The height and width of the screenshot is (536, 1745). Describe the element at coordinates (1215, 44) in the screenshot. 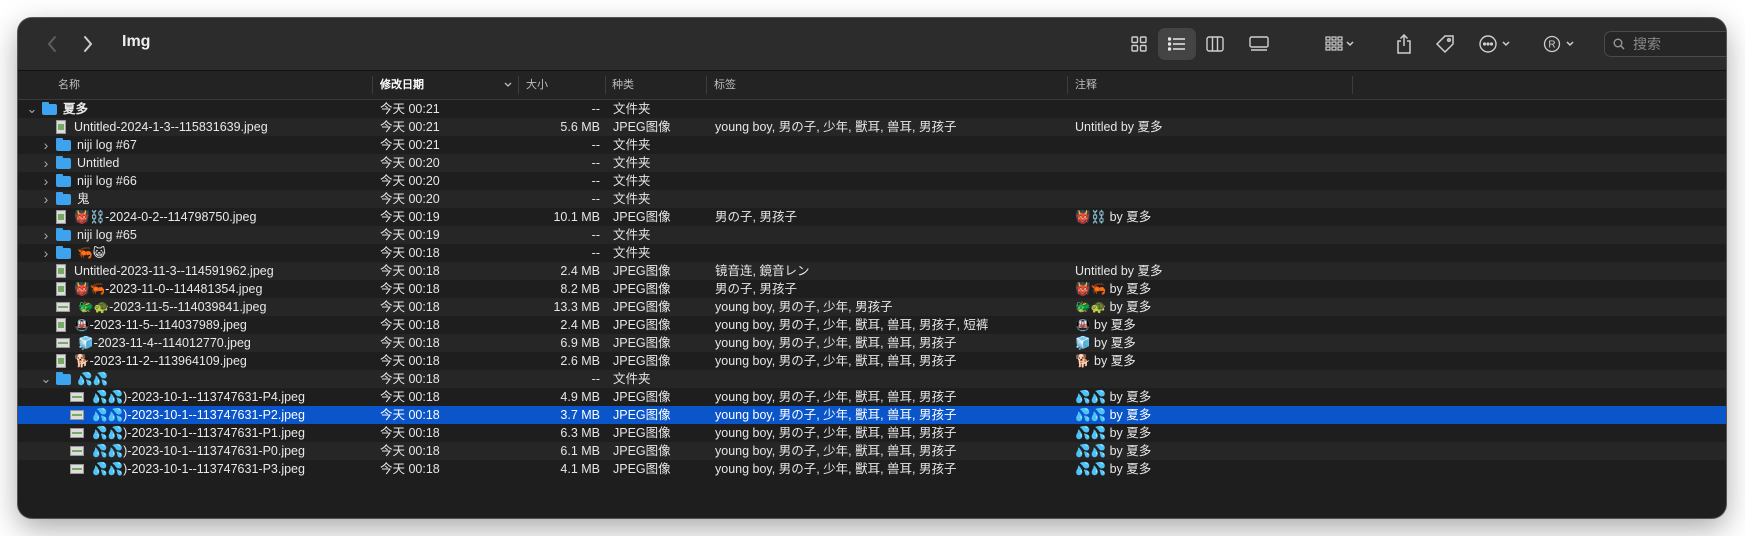

I see `column-view-button` at that location.